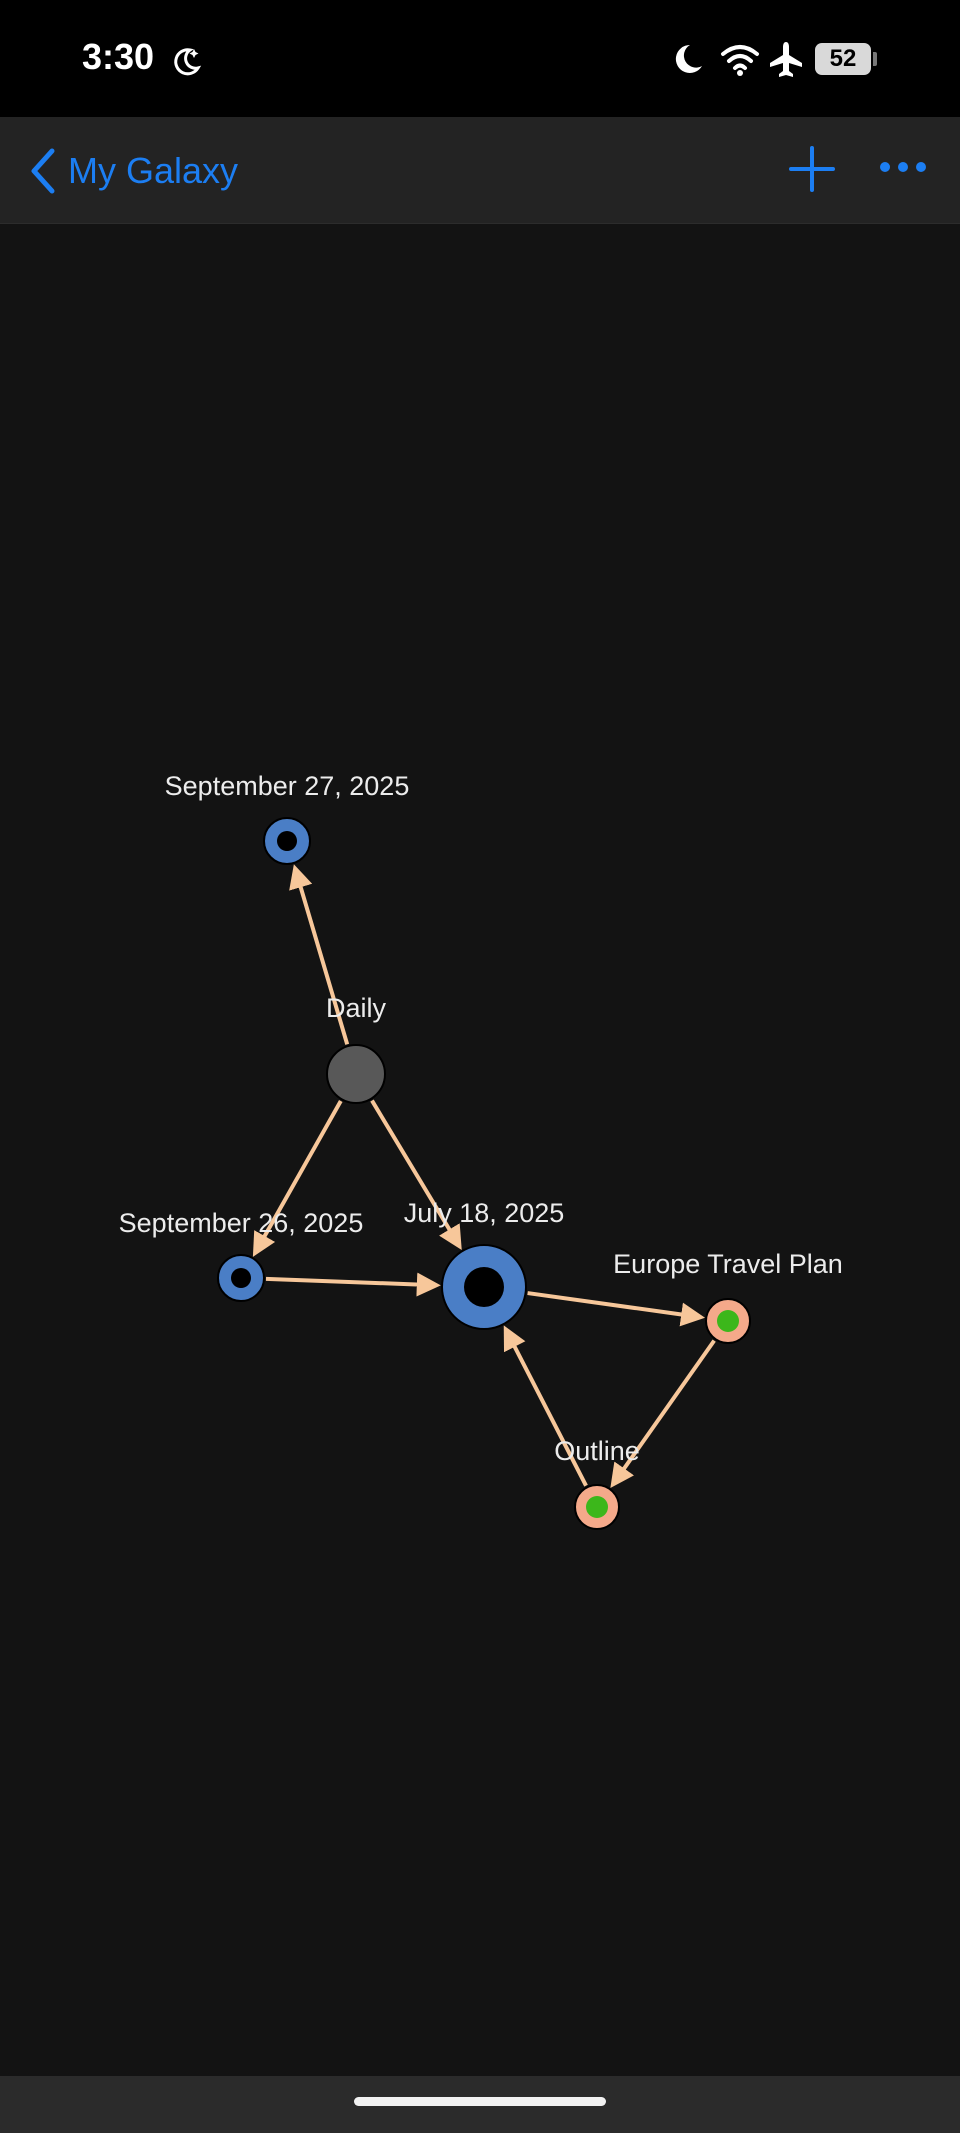 The width and height of the screenshot is (960, 2133). What do you see at coordinates (597, 1451) in the screenshot?
I see `node-label-outline: Outline` at bounding box center [597, 1451].